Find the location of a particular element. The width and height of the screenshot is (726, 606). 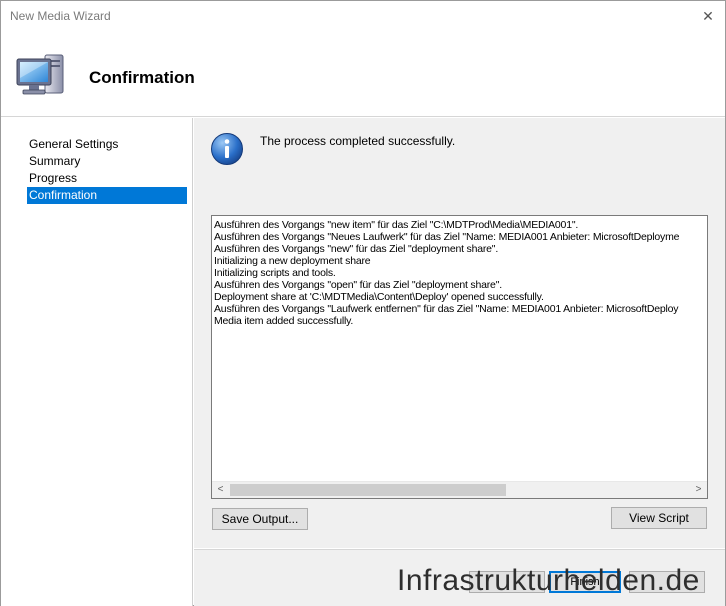

step-confirmation: Confirmation is located at coordinates (107, 195).